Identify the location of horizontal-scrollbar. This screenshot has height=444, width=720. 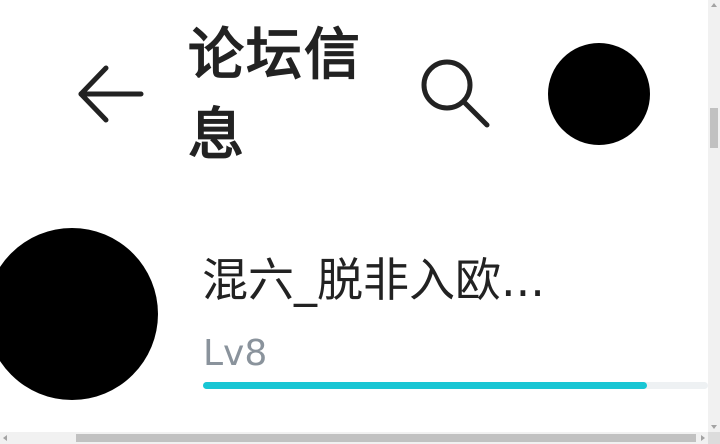
(354, 438).